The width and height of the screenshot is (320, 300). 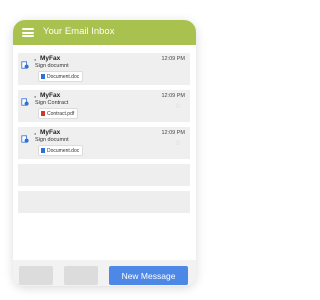 What do you see at coordinates (28, 32) in the screenshot?
I see `hamburger-menu-icon` at bounding box center [28, 32].